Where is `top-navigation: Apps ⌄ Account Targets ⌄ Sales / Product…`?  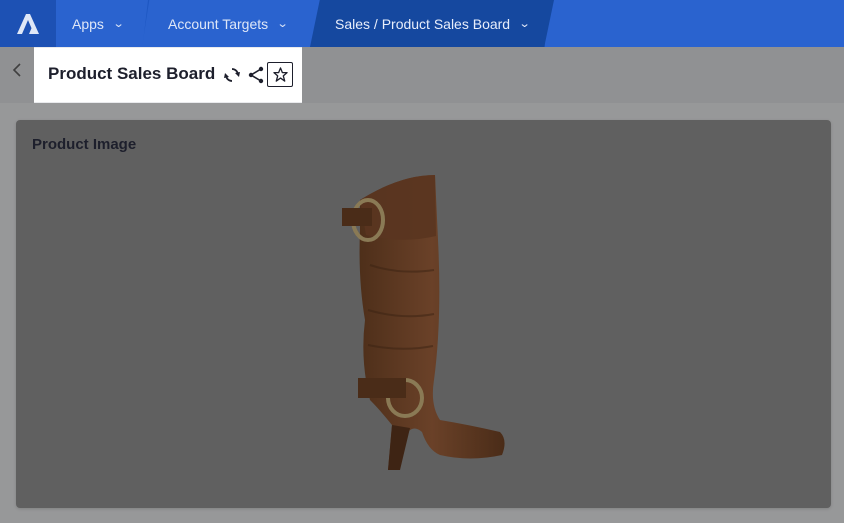
top-navigation: Apps ⌄ Account Targets ⌄ Sales / Product… is located at coordinates (422, 23).